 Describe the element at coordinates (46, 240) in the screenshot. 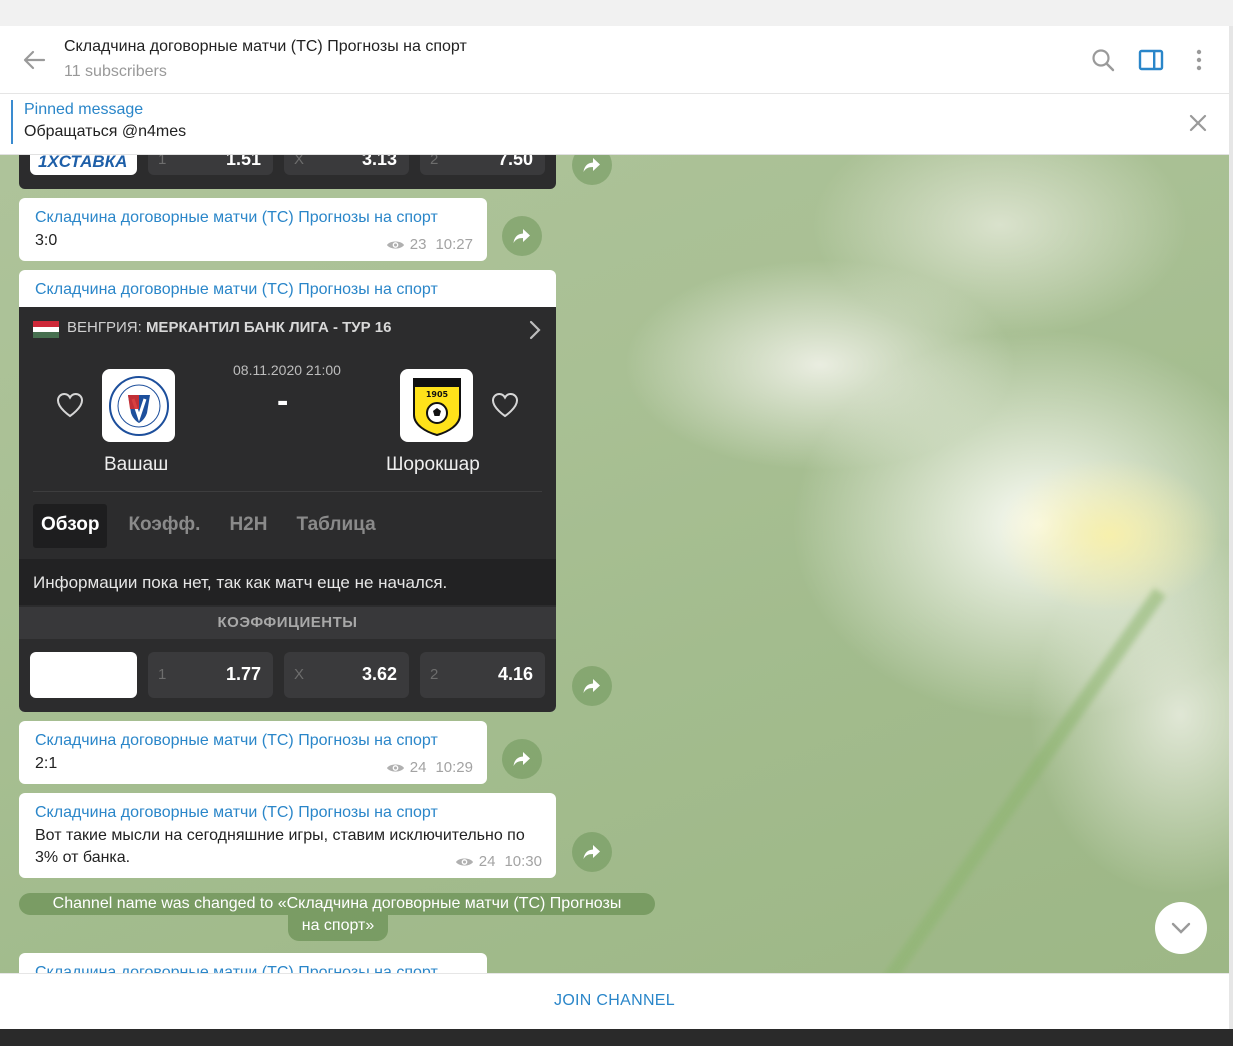

I see `message-text: 3:0` at that location.